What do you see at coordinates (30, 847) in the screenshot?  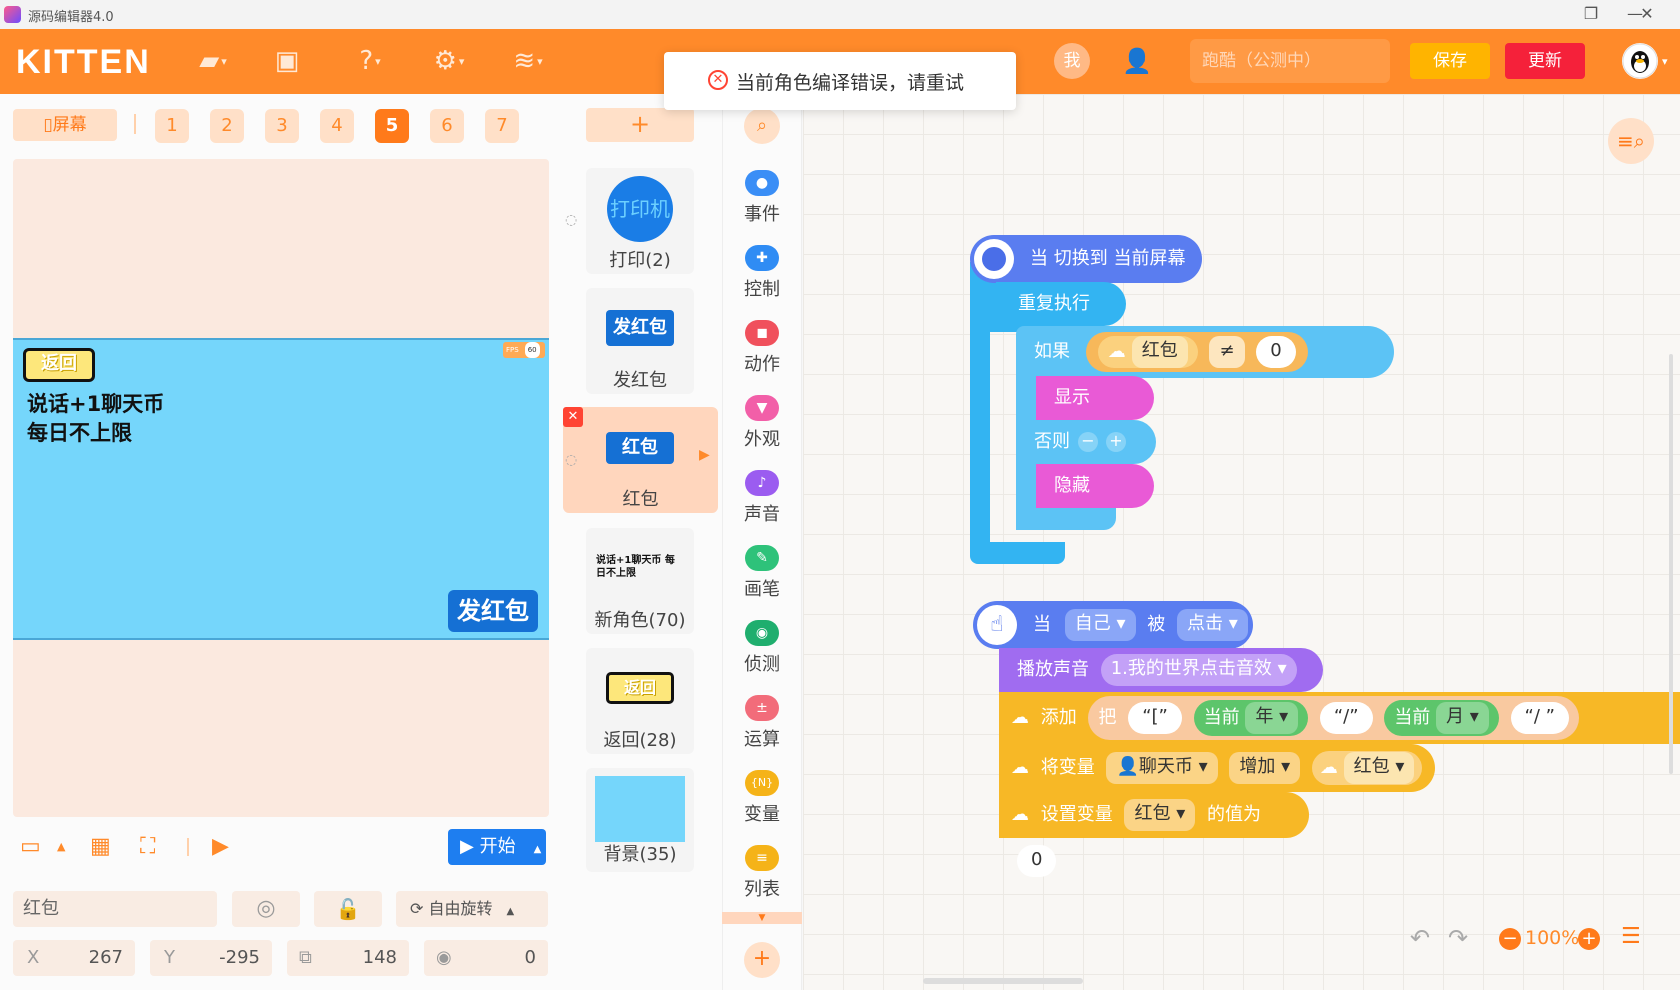 I see `stage-size-icon: ▭` at bounding box center [30, 847].